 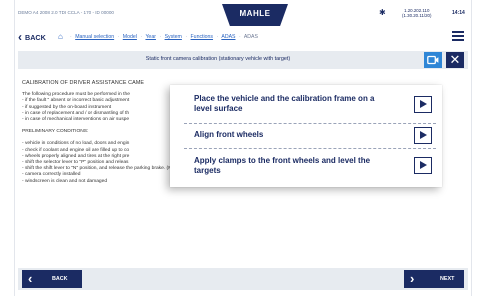 I want to click on breadcrumb-manual-selection: Manual selection, so click(x=94, y=37).